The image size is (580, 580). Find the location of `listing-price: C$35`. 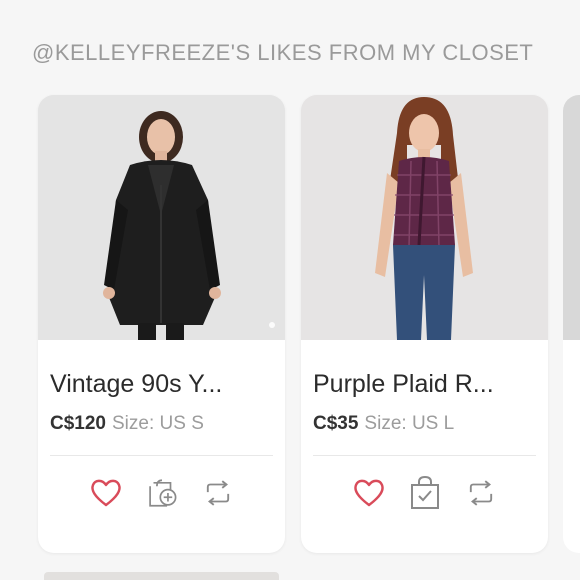

listing-price: C$35 is located at coordinates (336, 423).